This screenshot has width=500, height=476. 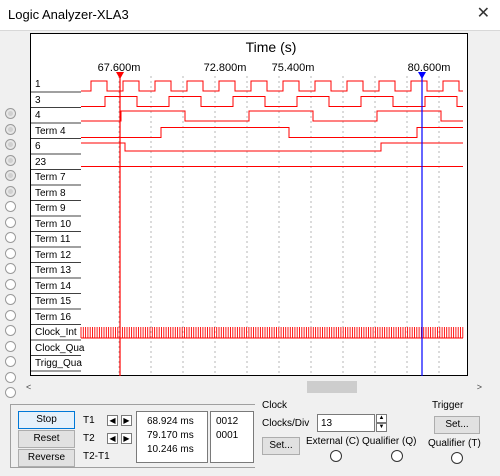 I want to click on channel-label: Trigg_Qua, so click(x=58, y=363).